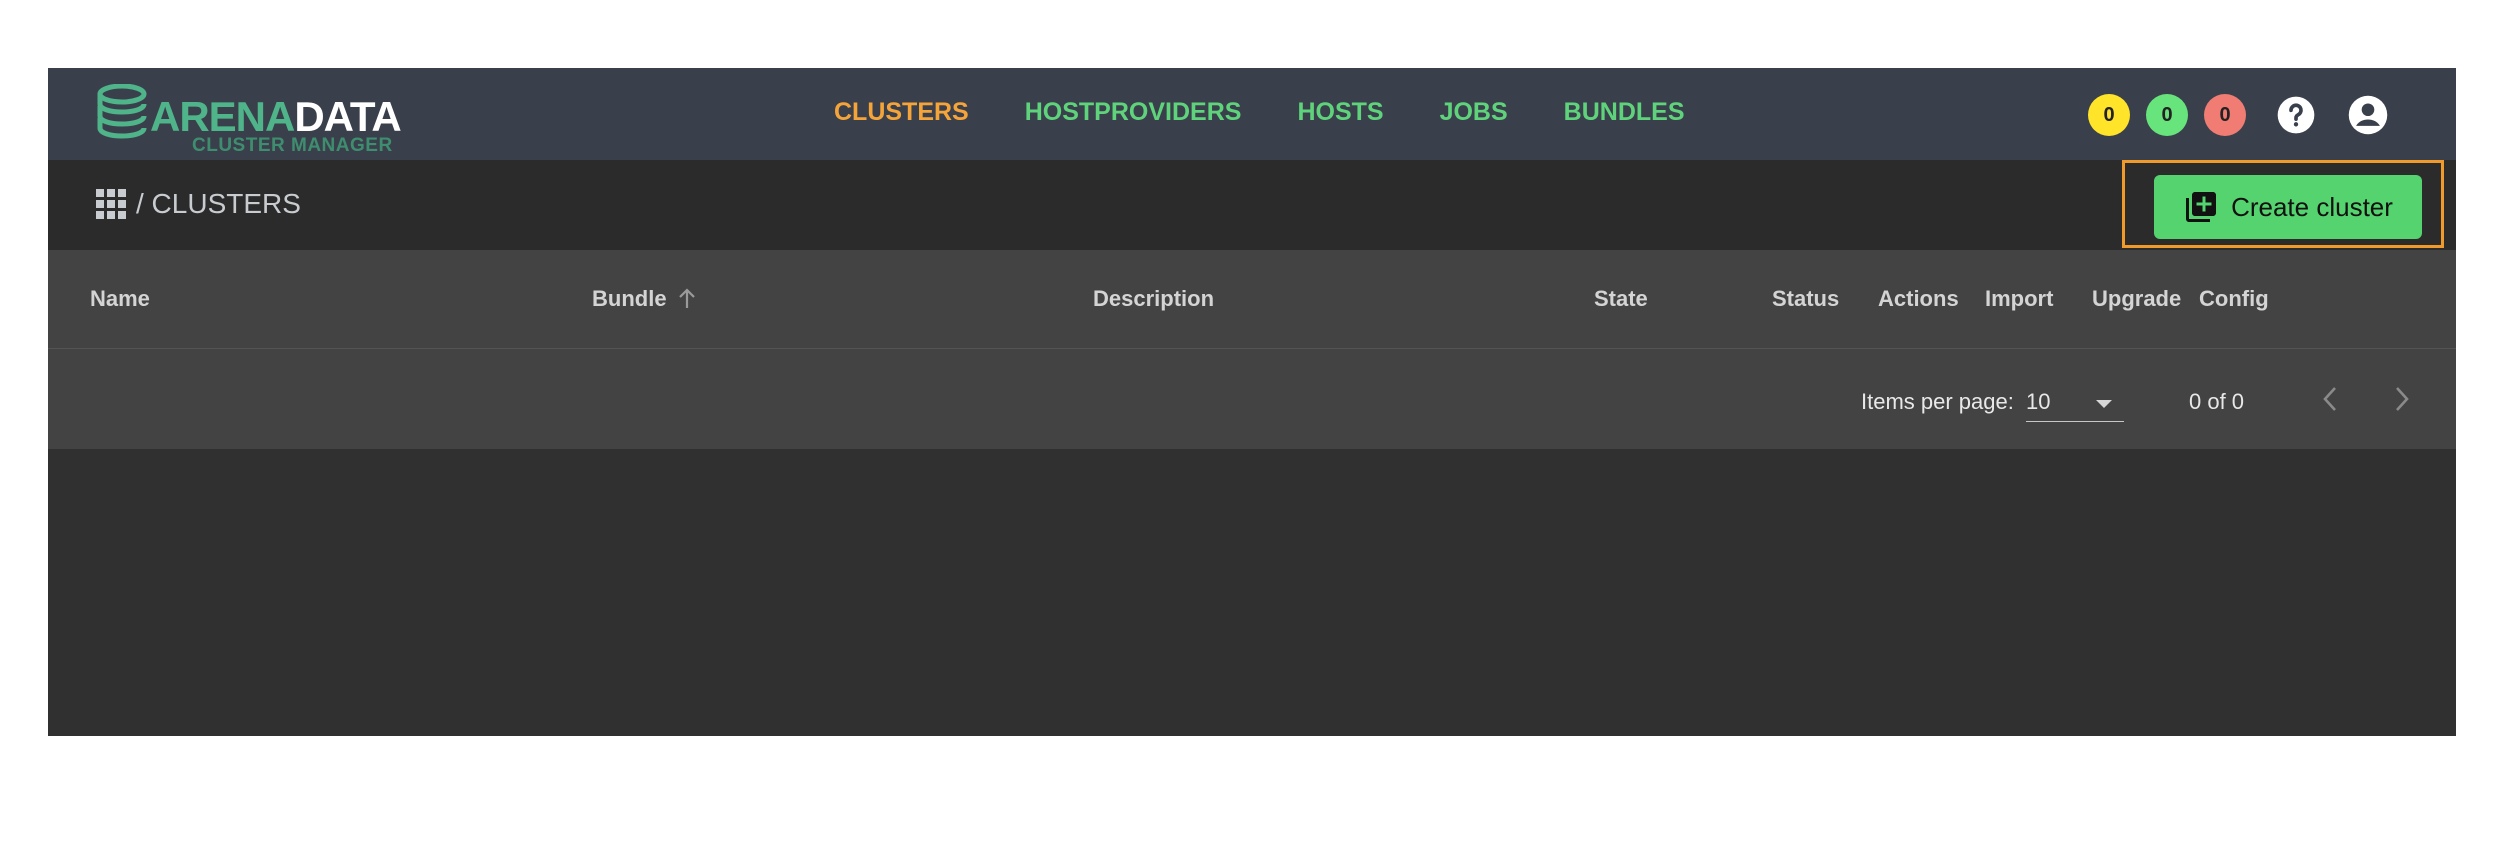  What do you see at coordinates (629, 298) in the screenshot?
I see `column-header-bundle-label: Bundle` at bounding box center [629, 298].